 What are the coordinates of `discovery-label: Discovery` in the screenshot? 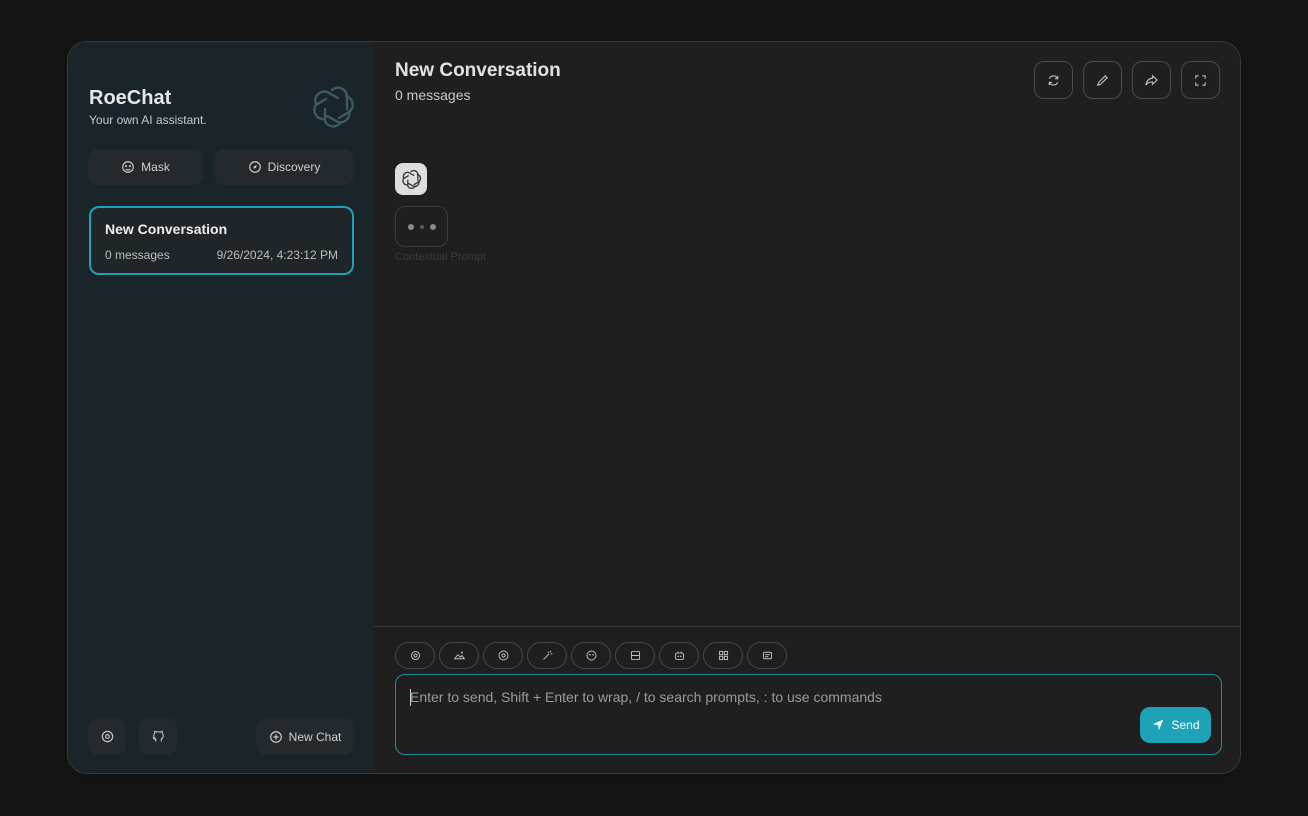 It's located at (294, 167).